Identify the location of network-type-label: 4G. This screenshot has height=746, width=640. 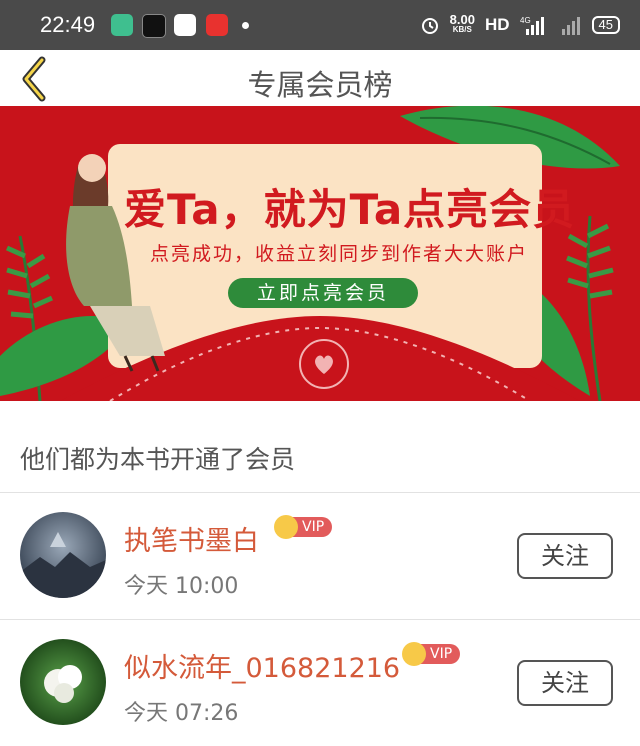
(525, 20).